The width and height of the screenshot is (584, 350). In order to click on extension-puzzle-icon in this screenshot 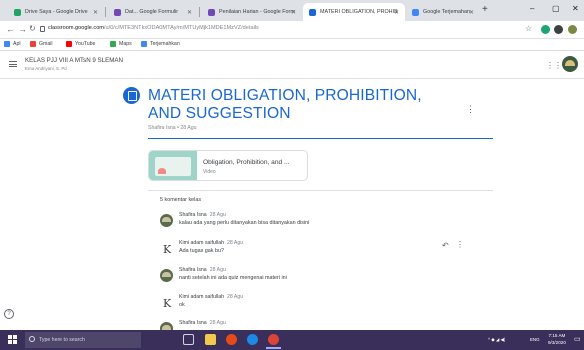, I will do `click(558, 29)`.